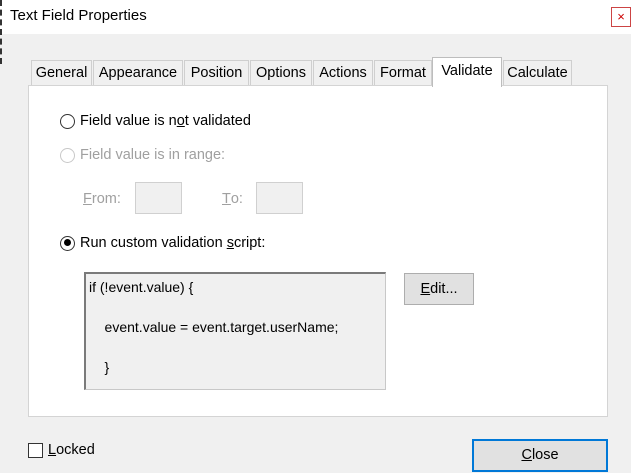 This screenshot has height=473, width=631. Describe the element at coordinates (216, 73) in the screenshot. I see `tab-position: Position` at that location.